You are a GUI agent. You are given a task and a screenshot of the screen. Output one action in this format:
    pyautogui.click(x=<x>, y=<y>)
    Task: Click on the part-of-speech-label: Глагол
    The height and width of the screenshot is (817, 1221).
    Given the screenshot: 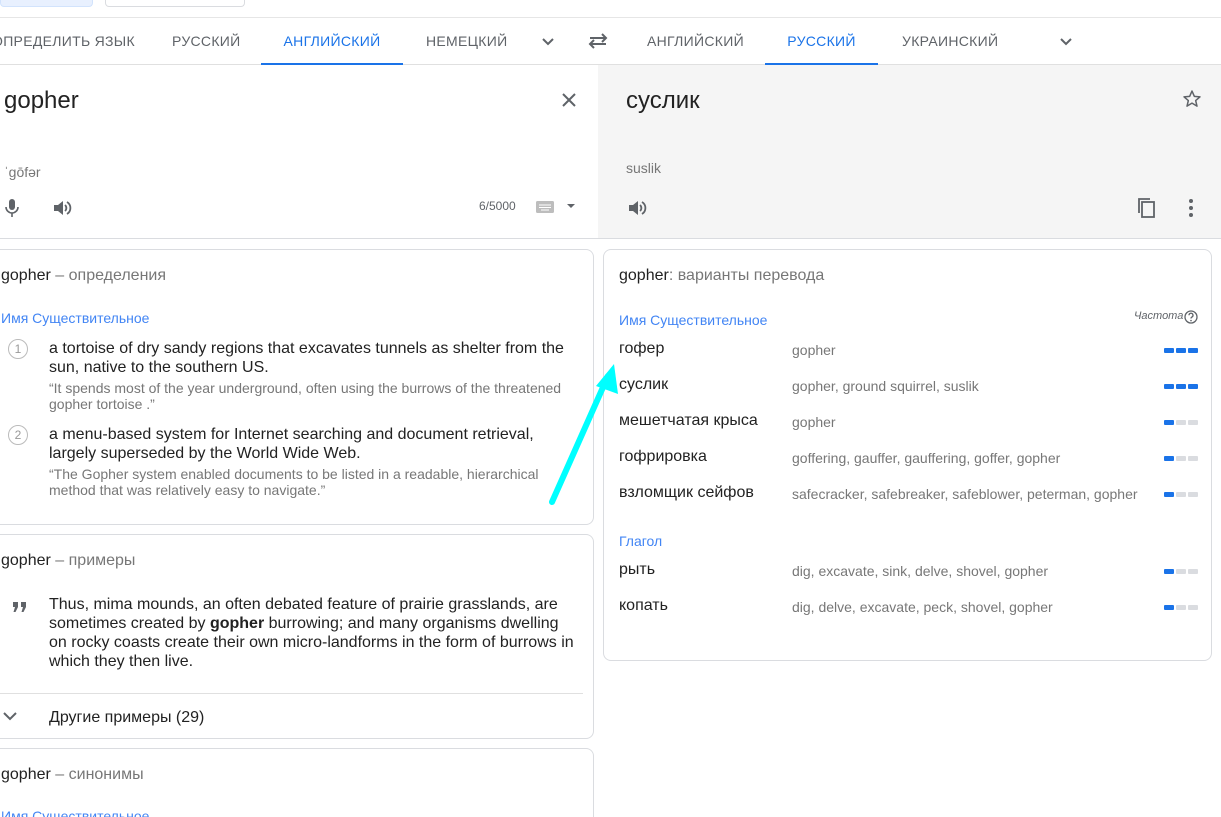 What is the action you would take?
    pyautogui.click(x=641, y=541)
    